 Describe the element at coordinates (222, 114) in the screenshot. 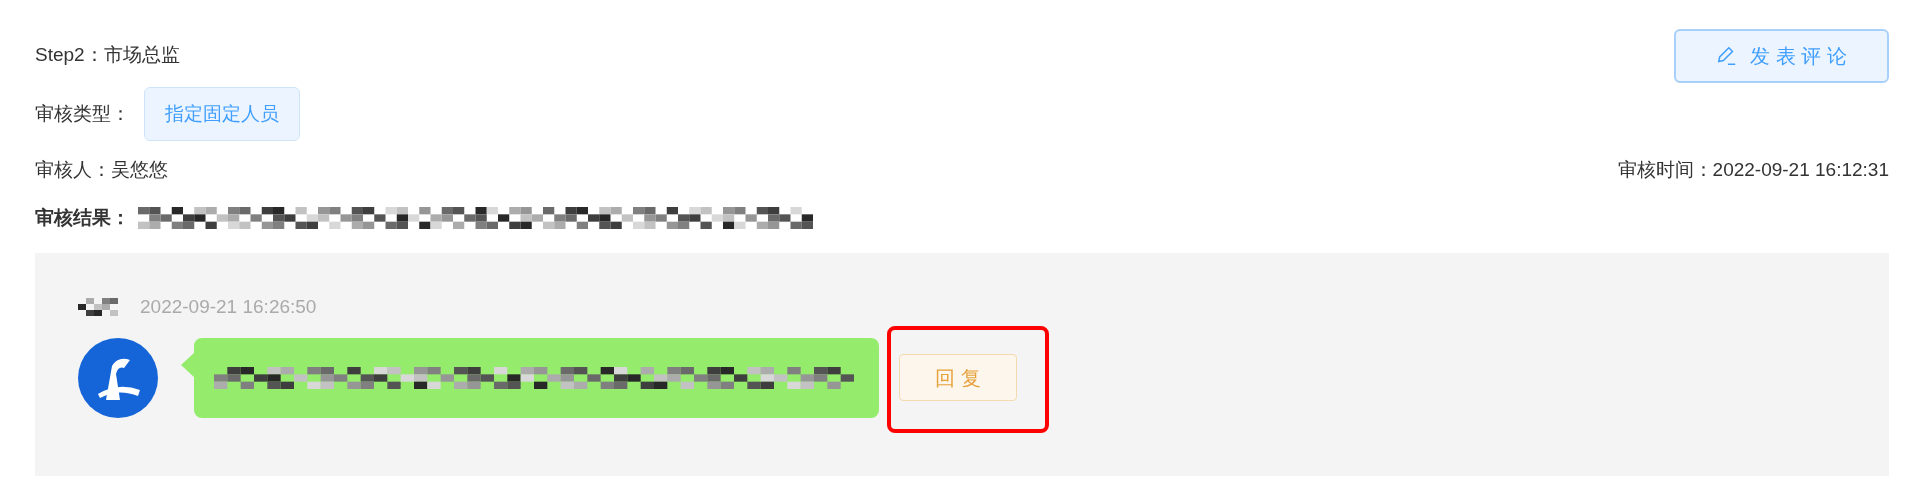

I see `review-type-tag: 指定固定人员` at that location.